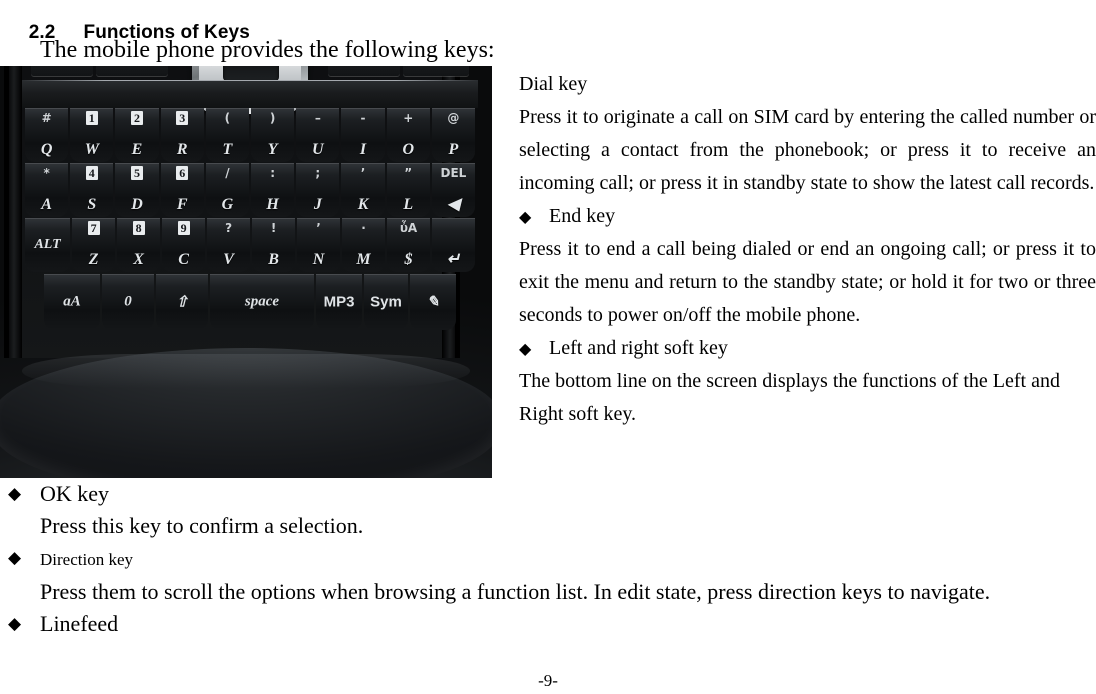  I want to click on keyboard-key-label: Sym, so click(386, 302).